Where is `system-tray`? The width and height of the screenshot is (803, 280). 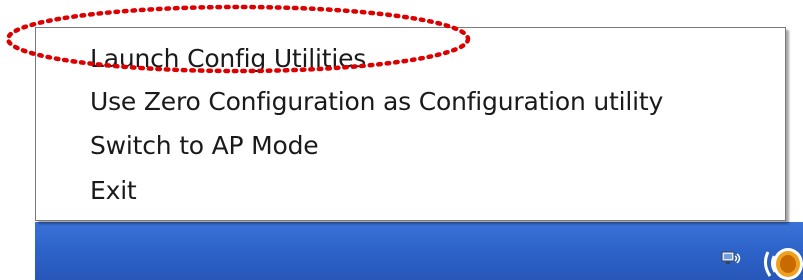
system-tray is located at coordinates (757, 255).